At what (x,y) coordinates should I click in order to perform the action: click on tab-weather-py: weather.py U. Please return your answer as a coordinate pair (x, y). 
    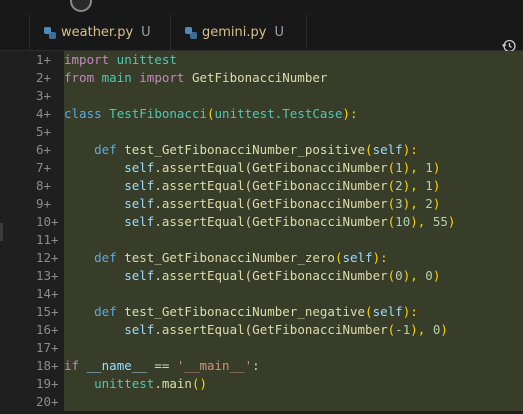
    Looking at the image, I should click on (100, 32).